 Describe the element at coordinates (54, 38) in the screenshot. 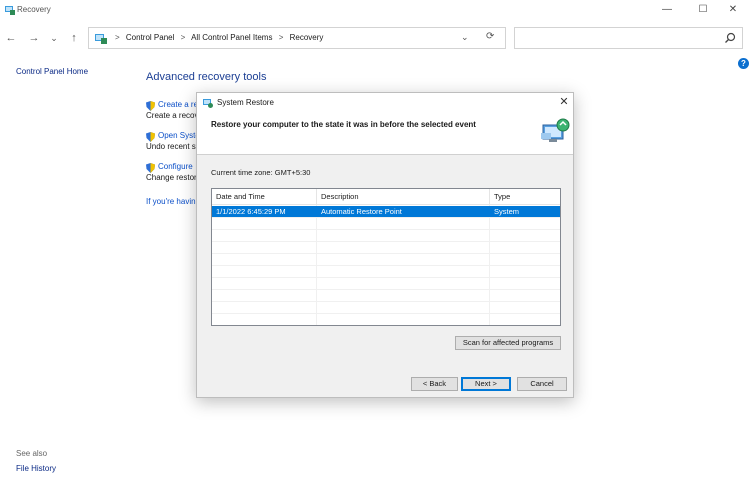

I see `recent-locations-button: ⌄` at that location.